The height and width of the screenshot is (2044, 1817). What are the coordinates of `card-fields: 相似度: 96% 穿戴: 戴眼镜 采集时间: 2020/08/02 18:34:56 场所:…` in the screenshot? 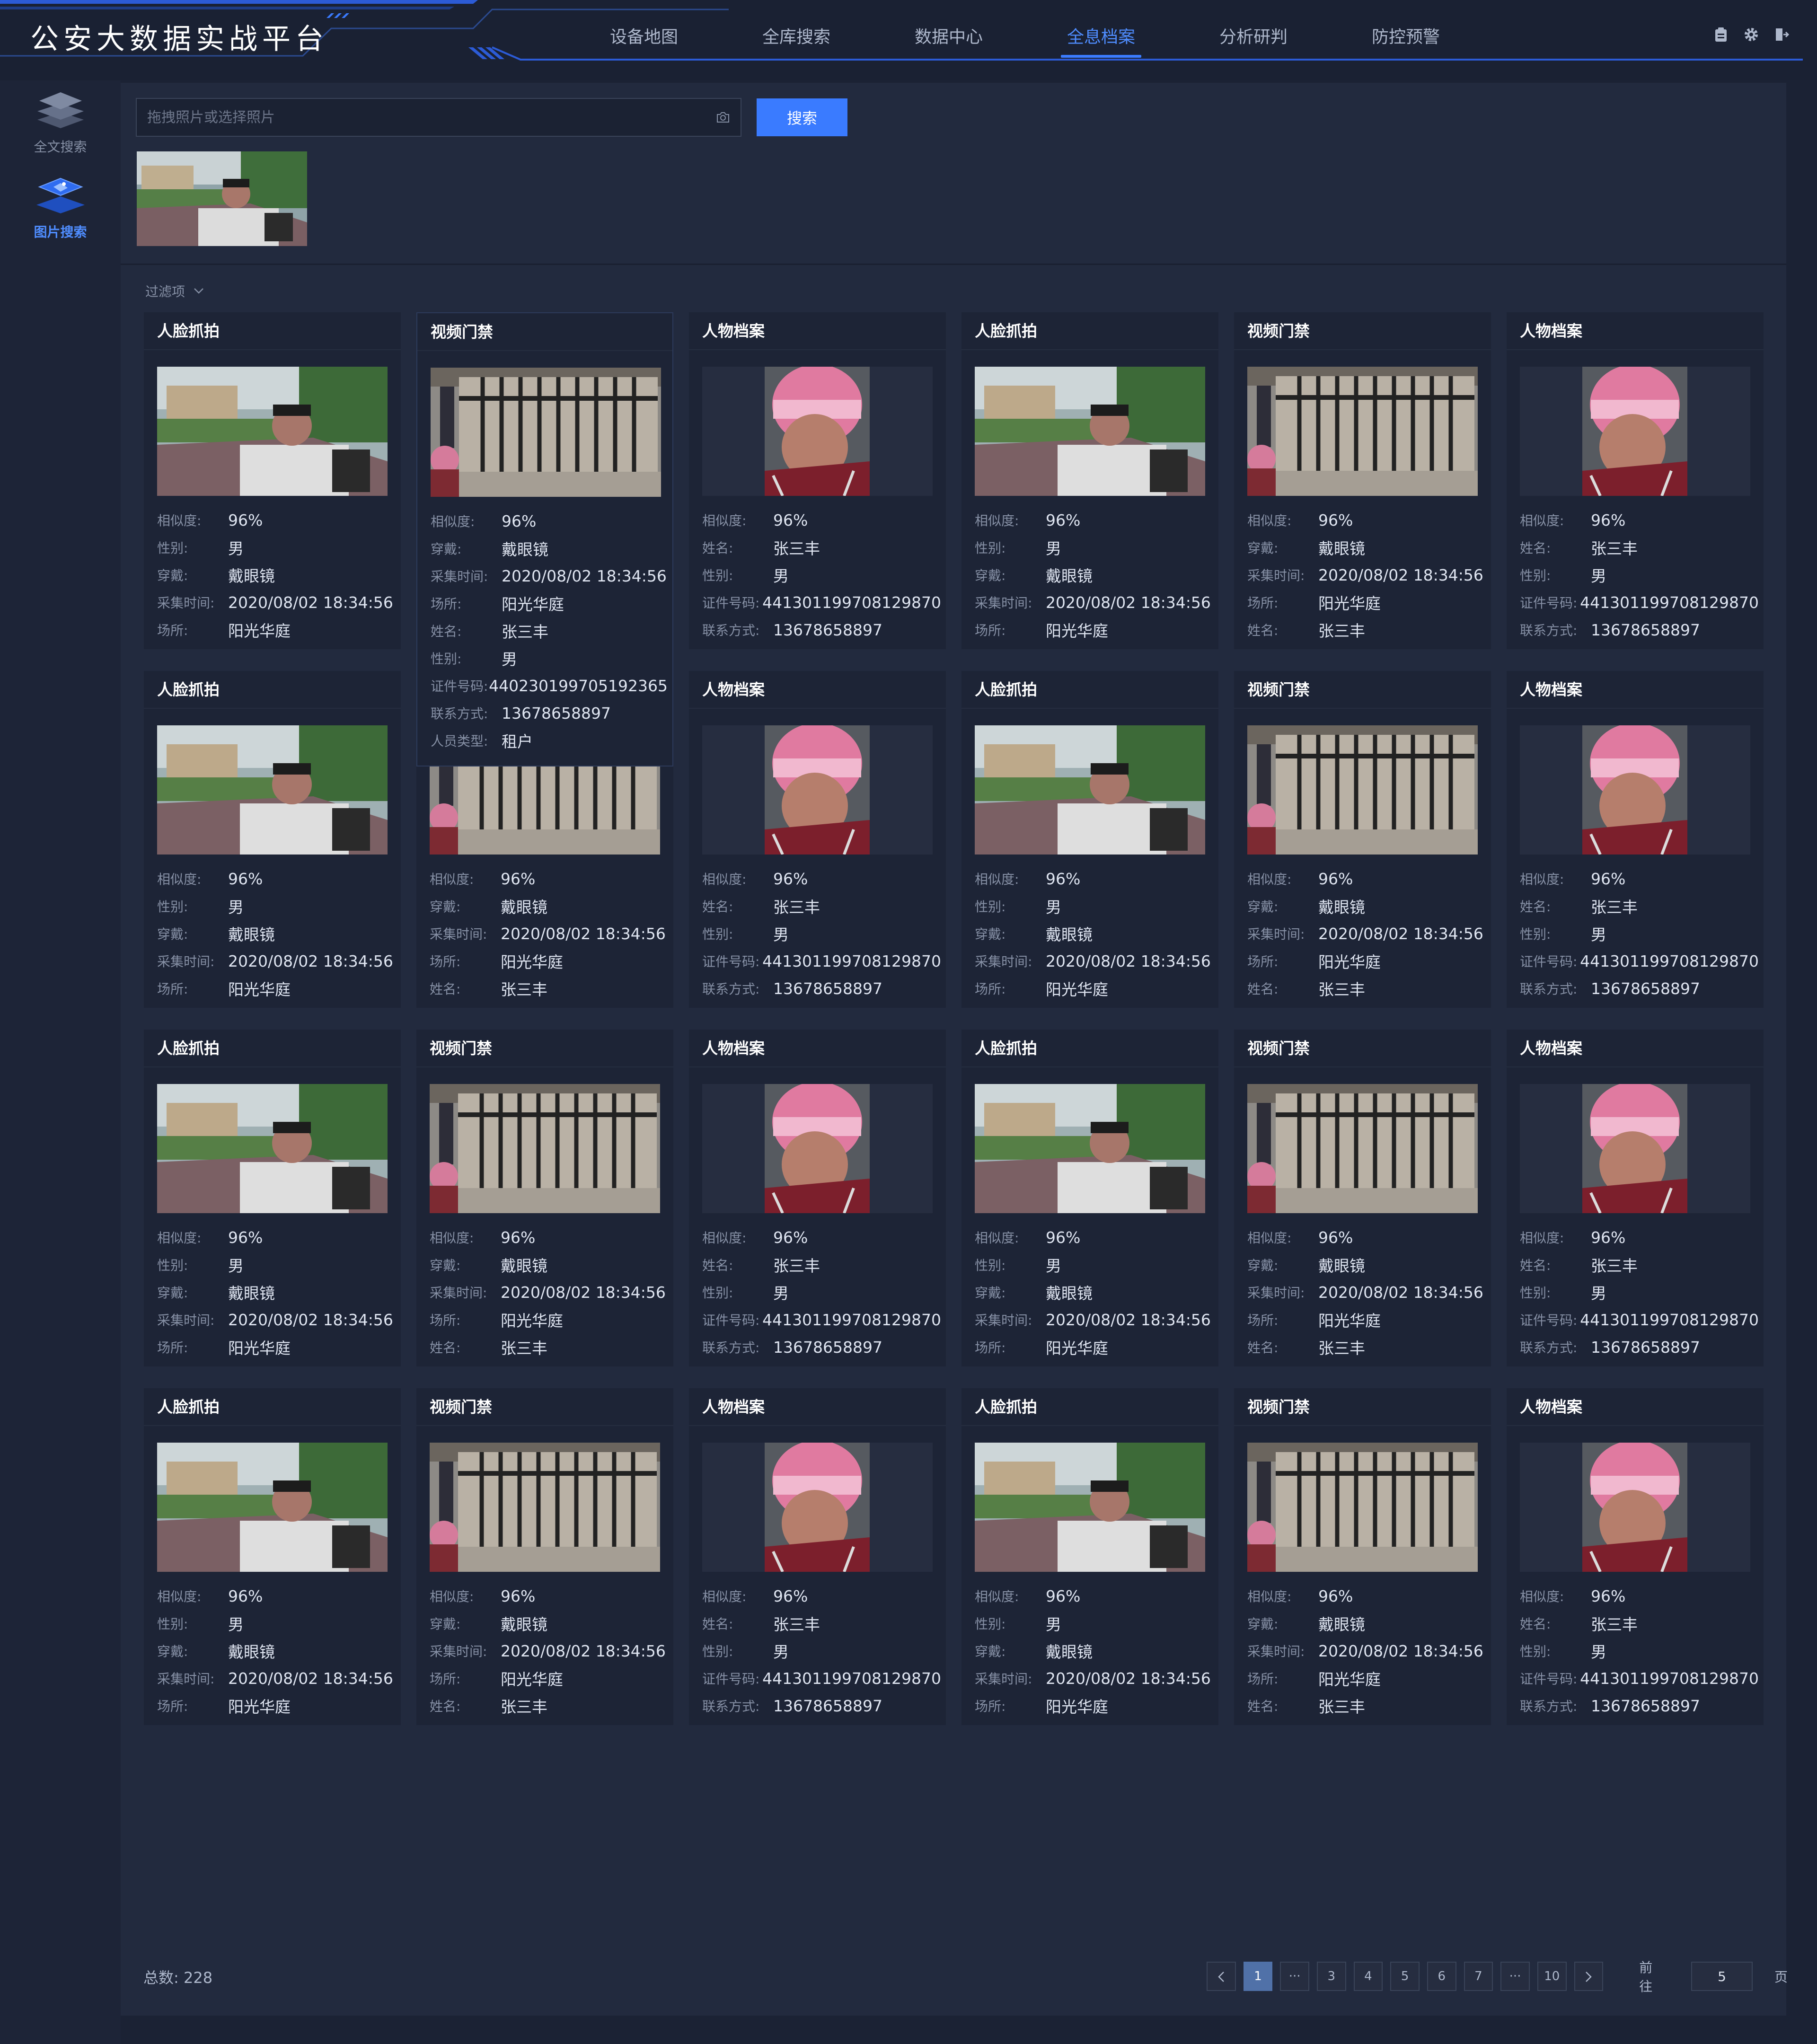 It's located at (1366, 933).